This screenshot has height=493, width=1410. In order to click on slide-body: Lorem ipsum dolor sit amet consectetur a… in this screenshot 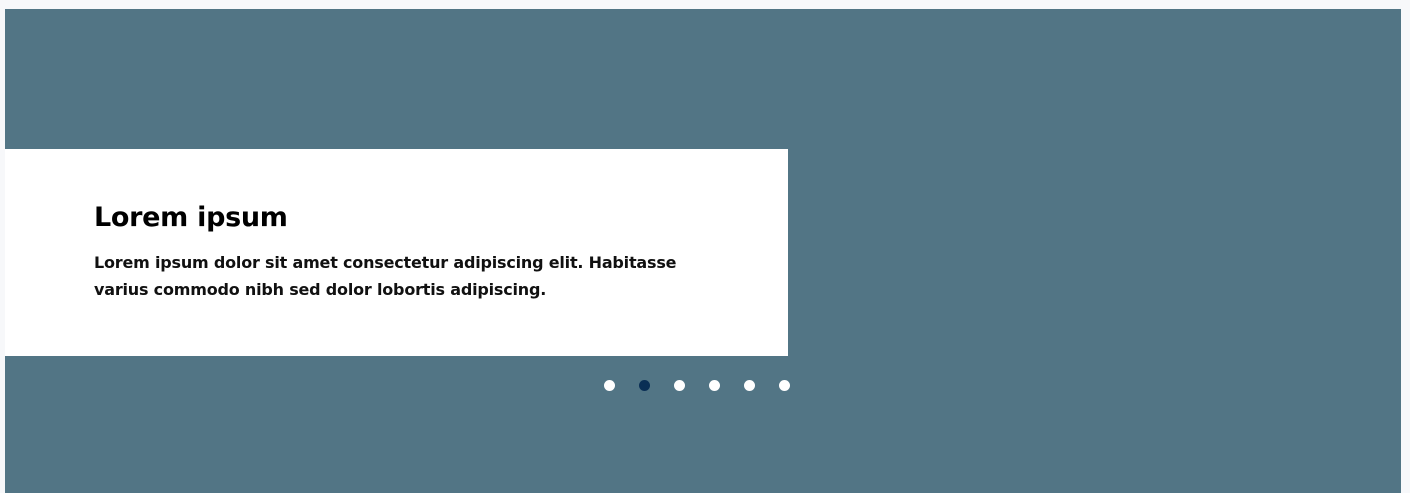, I will do `click(385, 276)`.